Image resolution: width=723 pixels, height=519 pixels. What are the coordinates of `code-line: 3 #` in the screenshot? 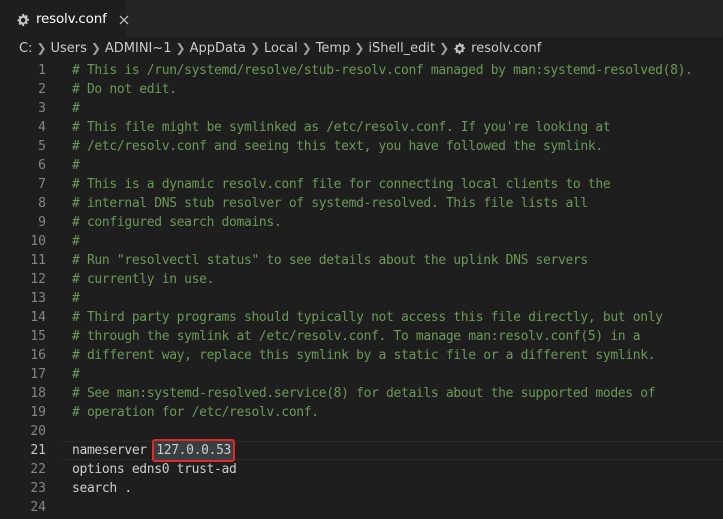 It's located at (361, 108).